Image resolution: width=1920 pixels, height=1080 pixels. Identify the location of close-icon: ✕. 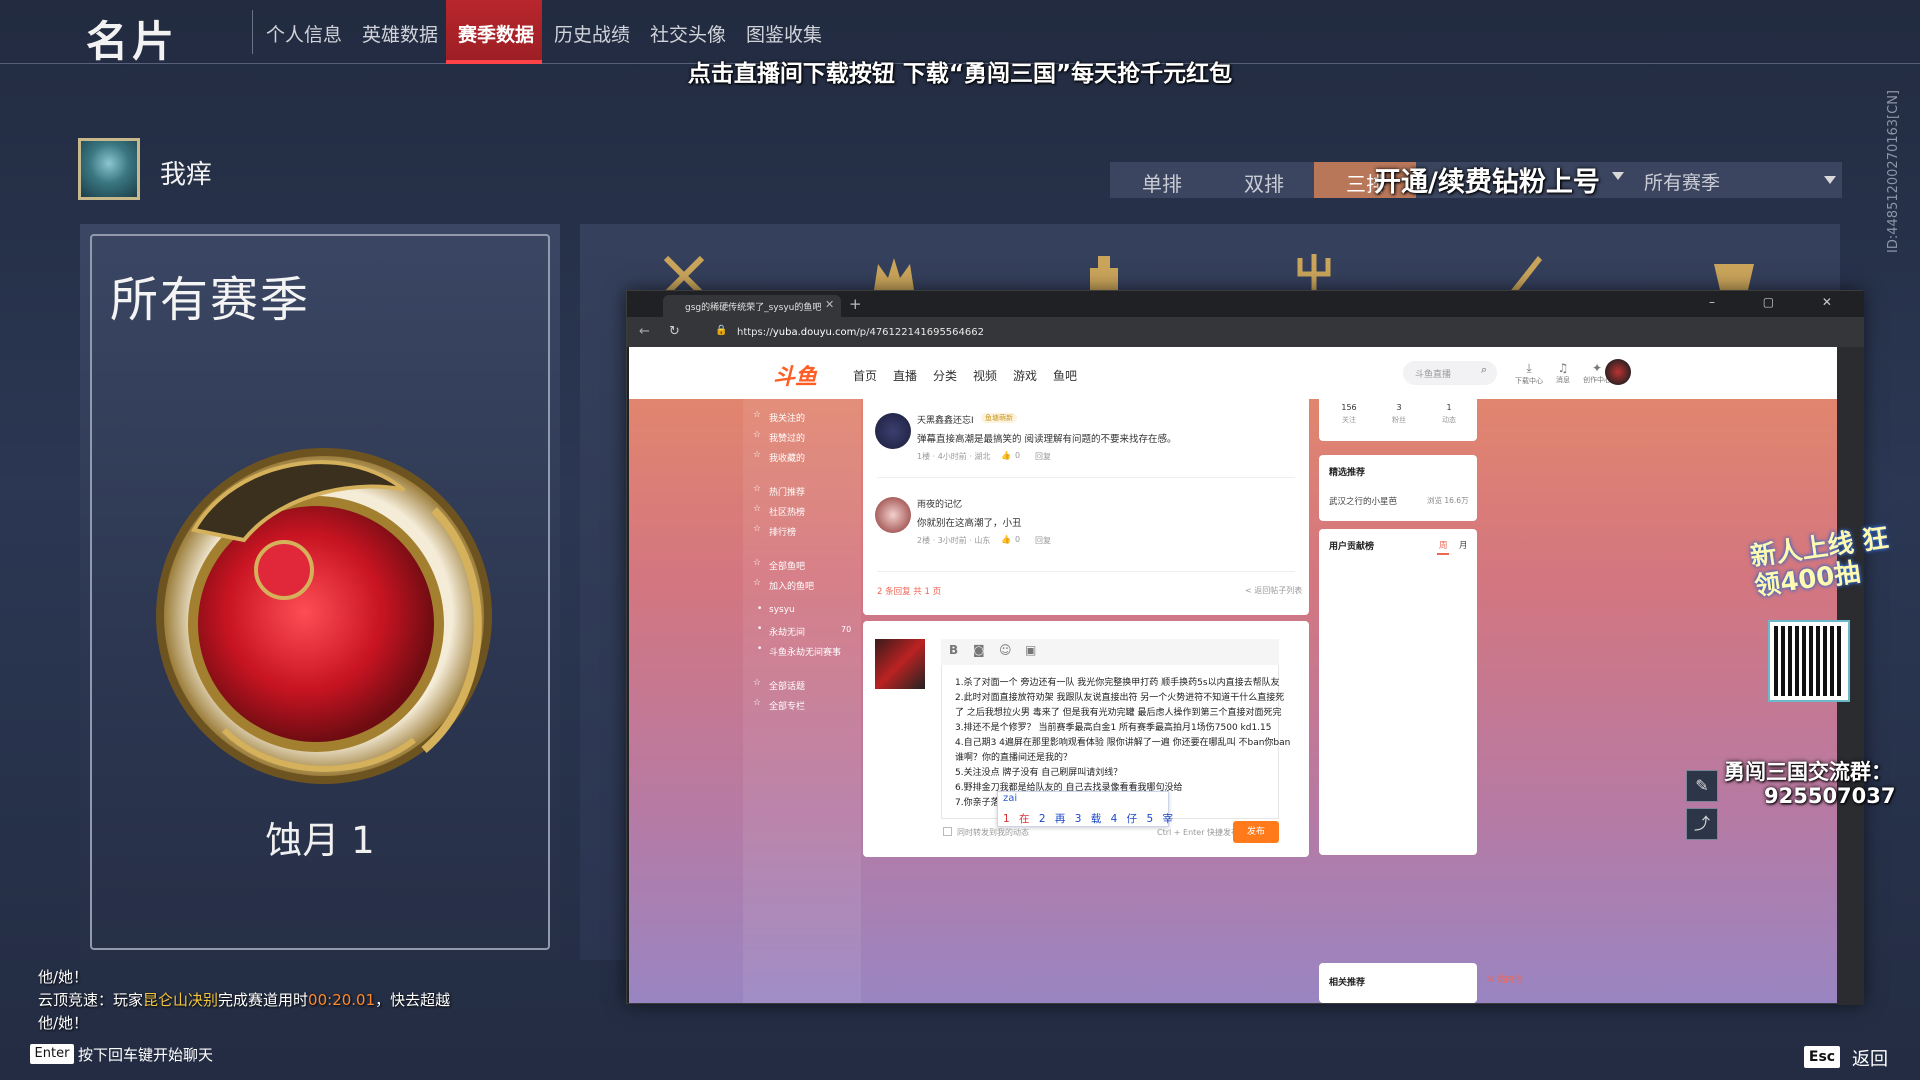
(829, 304).